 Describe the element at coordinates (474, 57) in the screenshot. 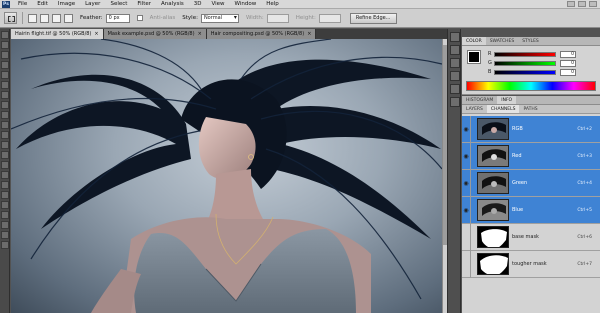

I see `foreground-color-swatch` at that location.